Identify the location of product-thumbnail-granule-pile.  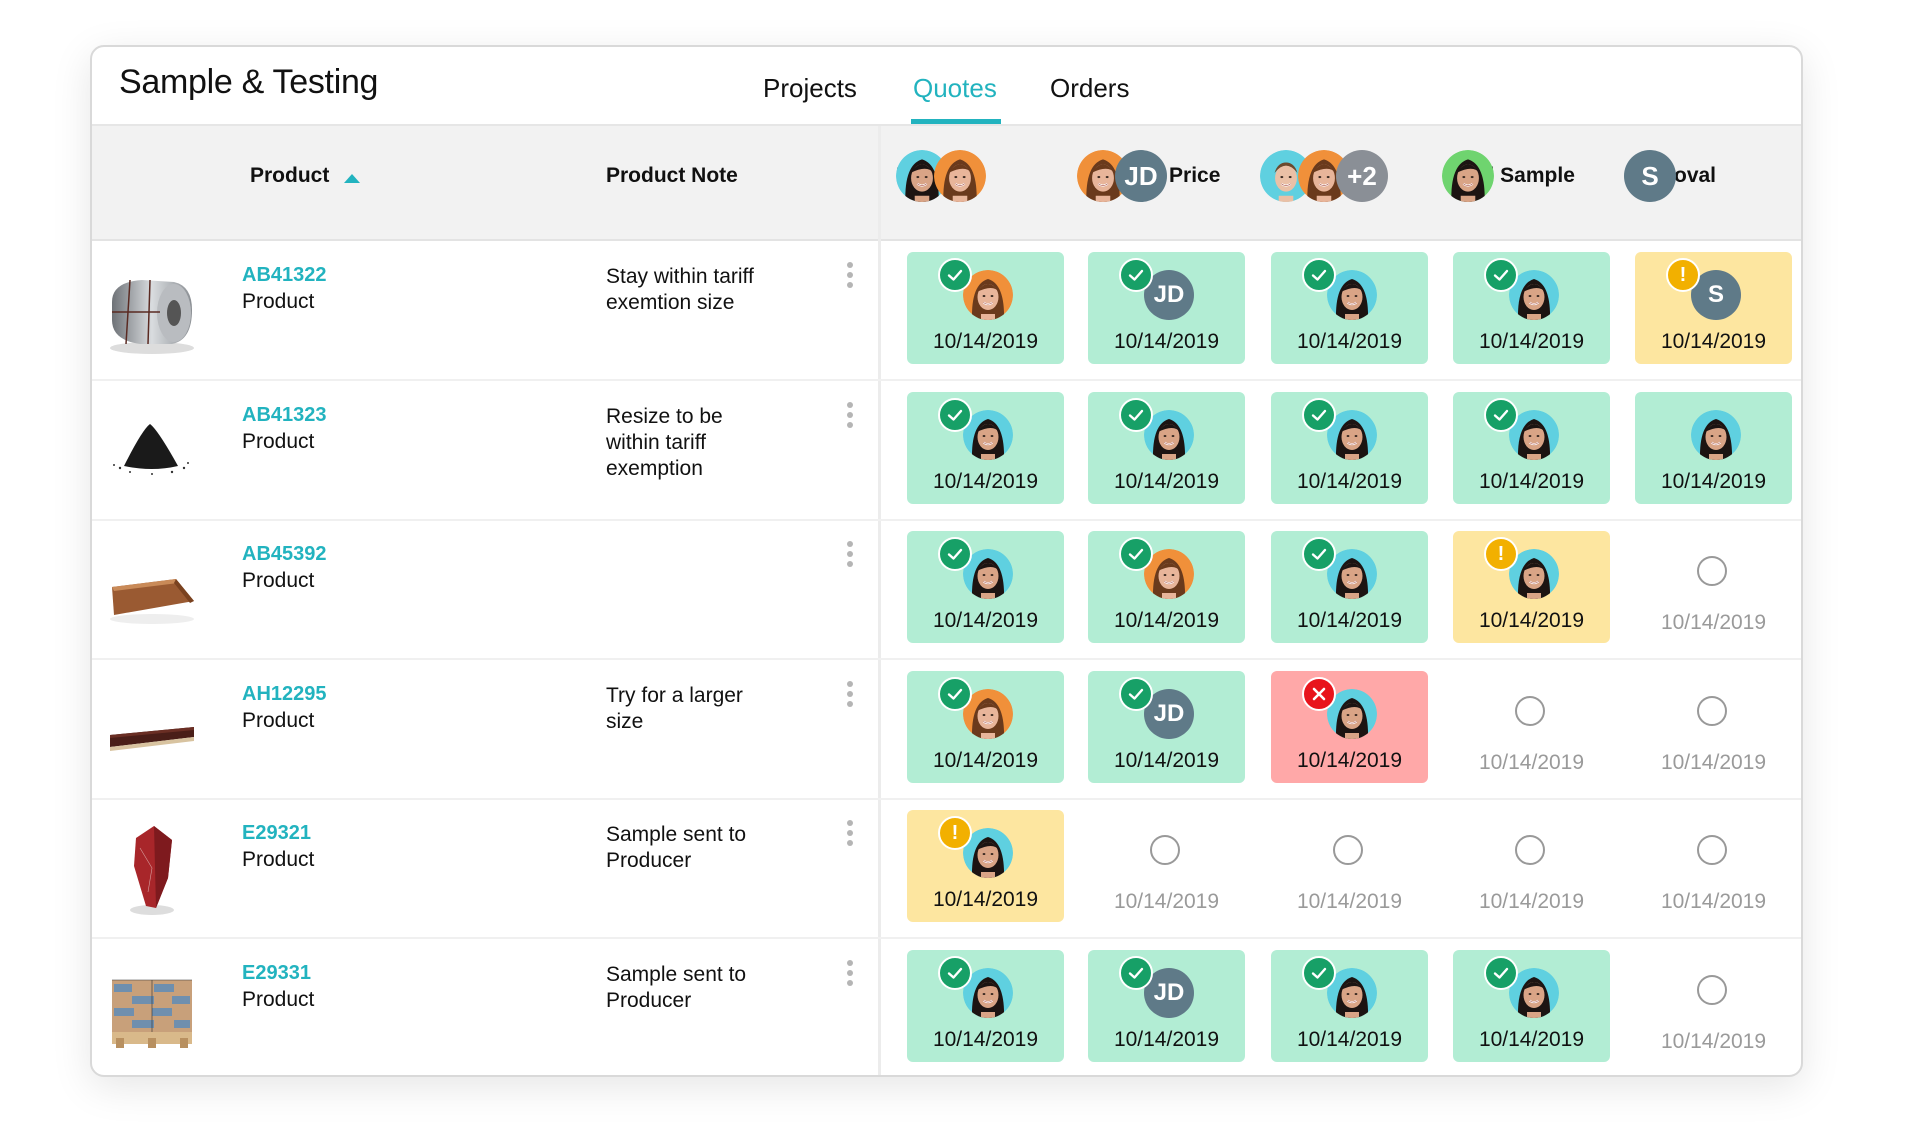
(152, 450).